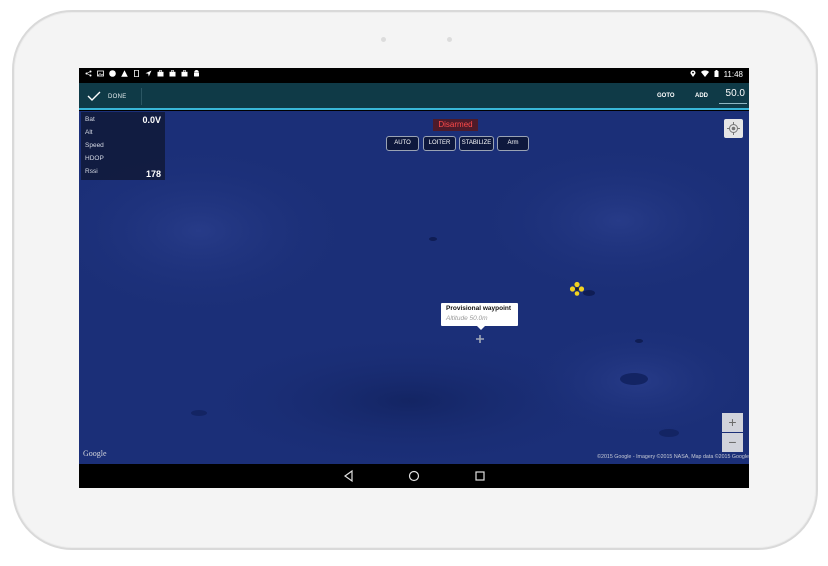 This screenshot has height=566, width=828. I want to click on telemetry-panel: Bat 0.0V Alt Speed HDOP Rssi 178, so click(123, 146).